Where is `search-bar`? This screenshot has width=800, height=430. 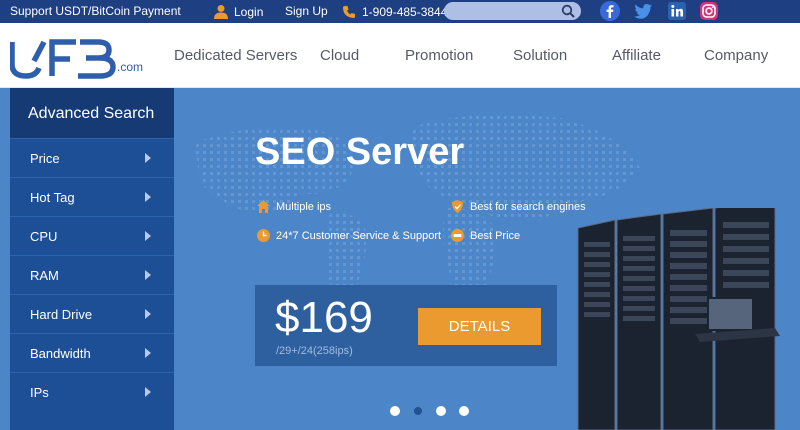
search-bar is located at coordinates (512, 11).